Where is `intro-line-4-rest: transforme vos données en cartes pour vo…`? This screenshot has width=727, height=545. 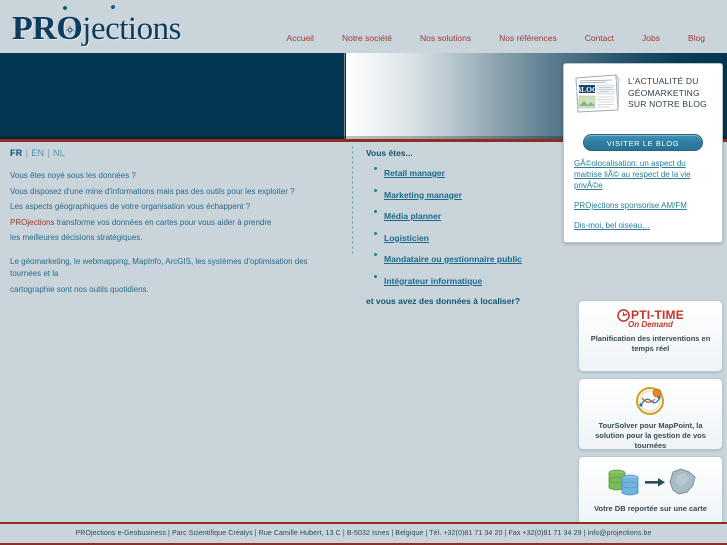 intro-line-4-rest: transforme vos données en cartes pour vo… is located at coordinates (163, 222).